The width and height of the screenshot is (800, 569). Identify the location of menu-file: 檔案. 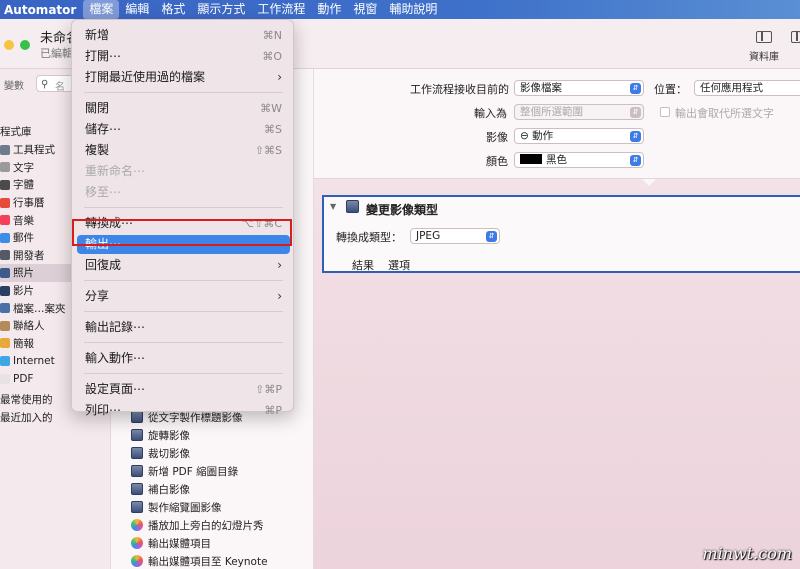
(101, 9).